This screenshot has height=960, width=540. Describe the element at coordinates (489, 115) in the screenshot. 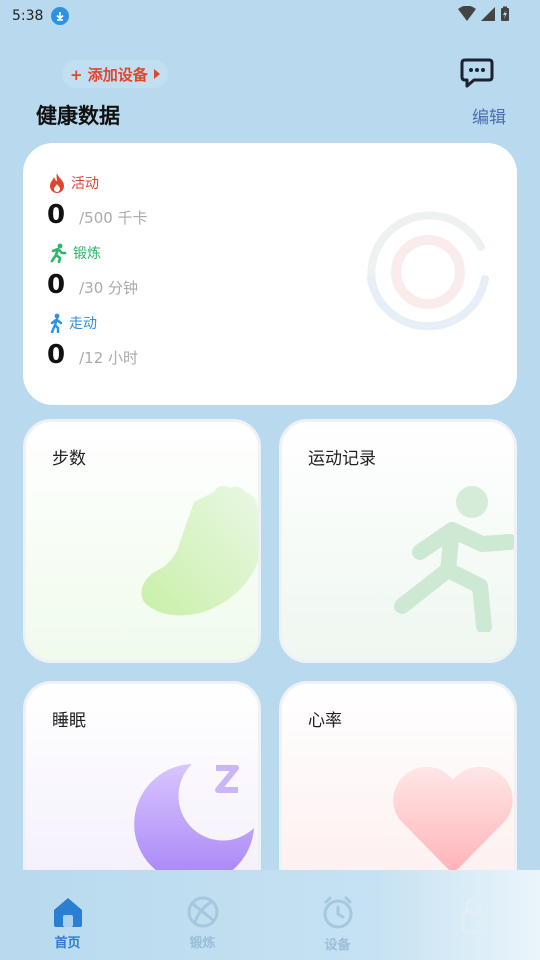

I see `edit-button: 编辑` at that location.